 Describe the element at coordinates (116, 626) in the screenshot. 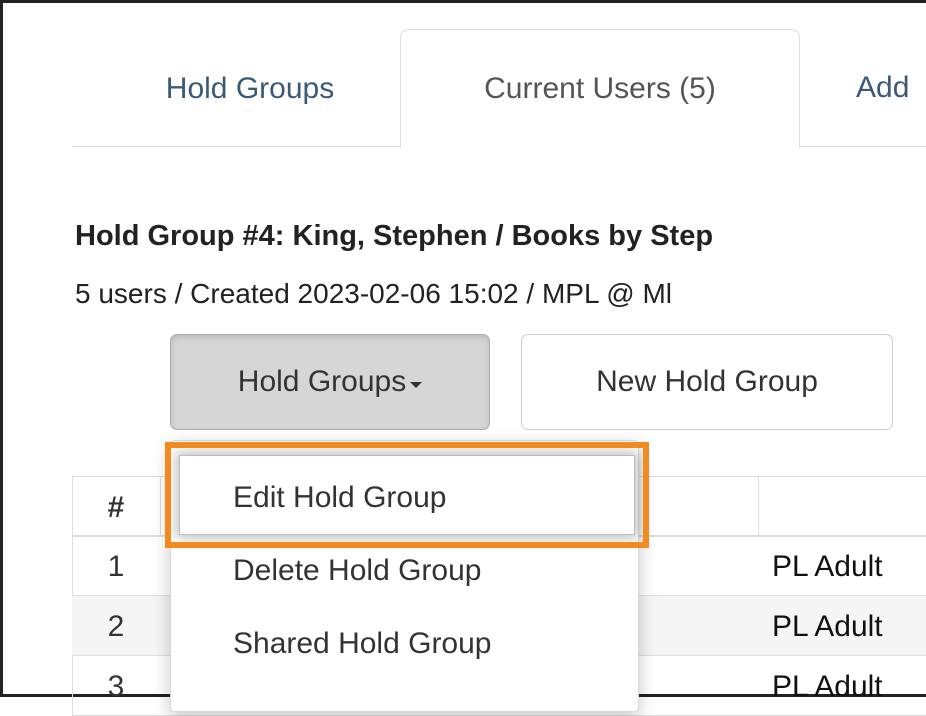

I see `row-number: 2` at that location.